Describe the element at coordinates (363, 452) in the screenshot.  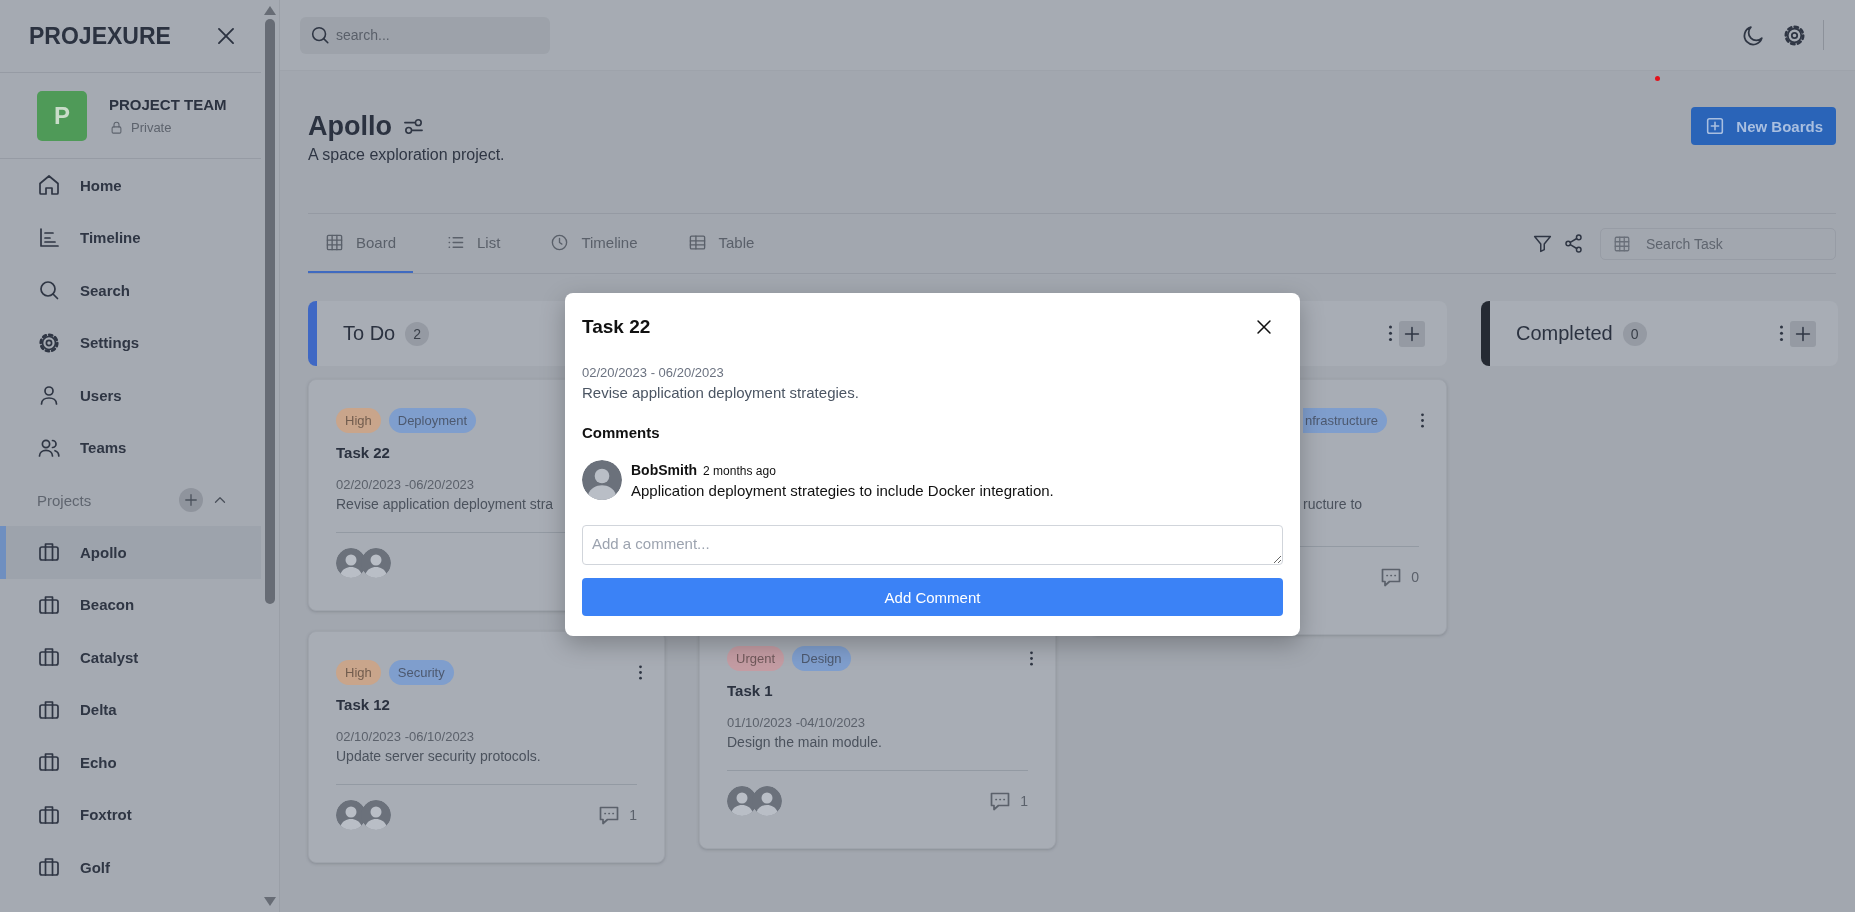
I see `task-title: Task 22` at that location.